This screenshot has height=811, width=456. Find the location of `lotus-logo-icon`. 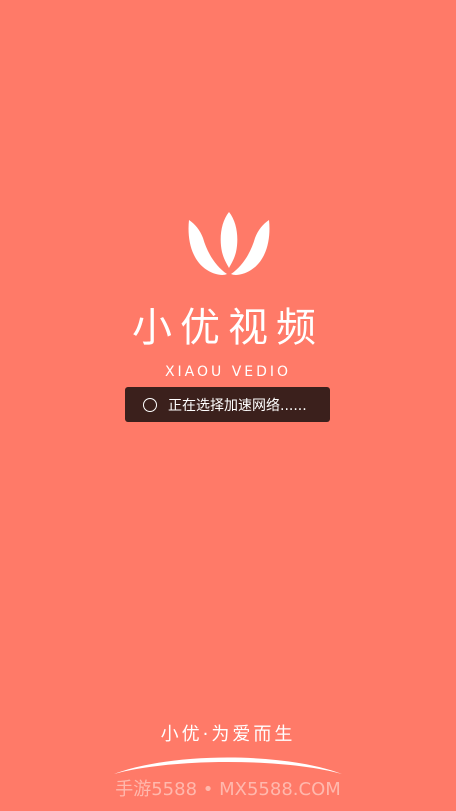

lotus-logo-icon is located at coordinates (229, 243).